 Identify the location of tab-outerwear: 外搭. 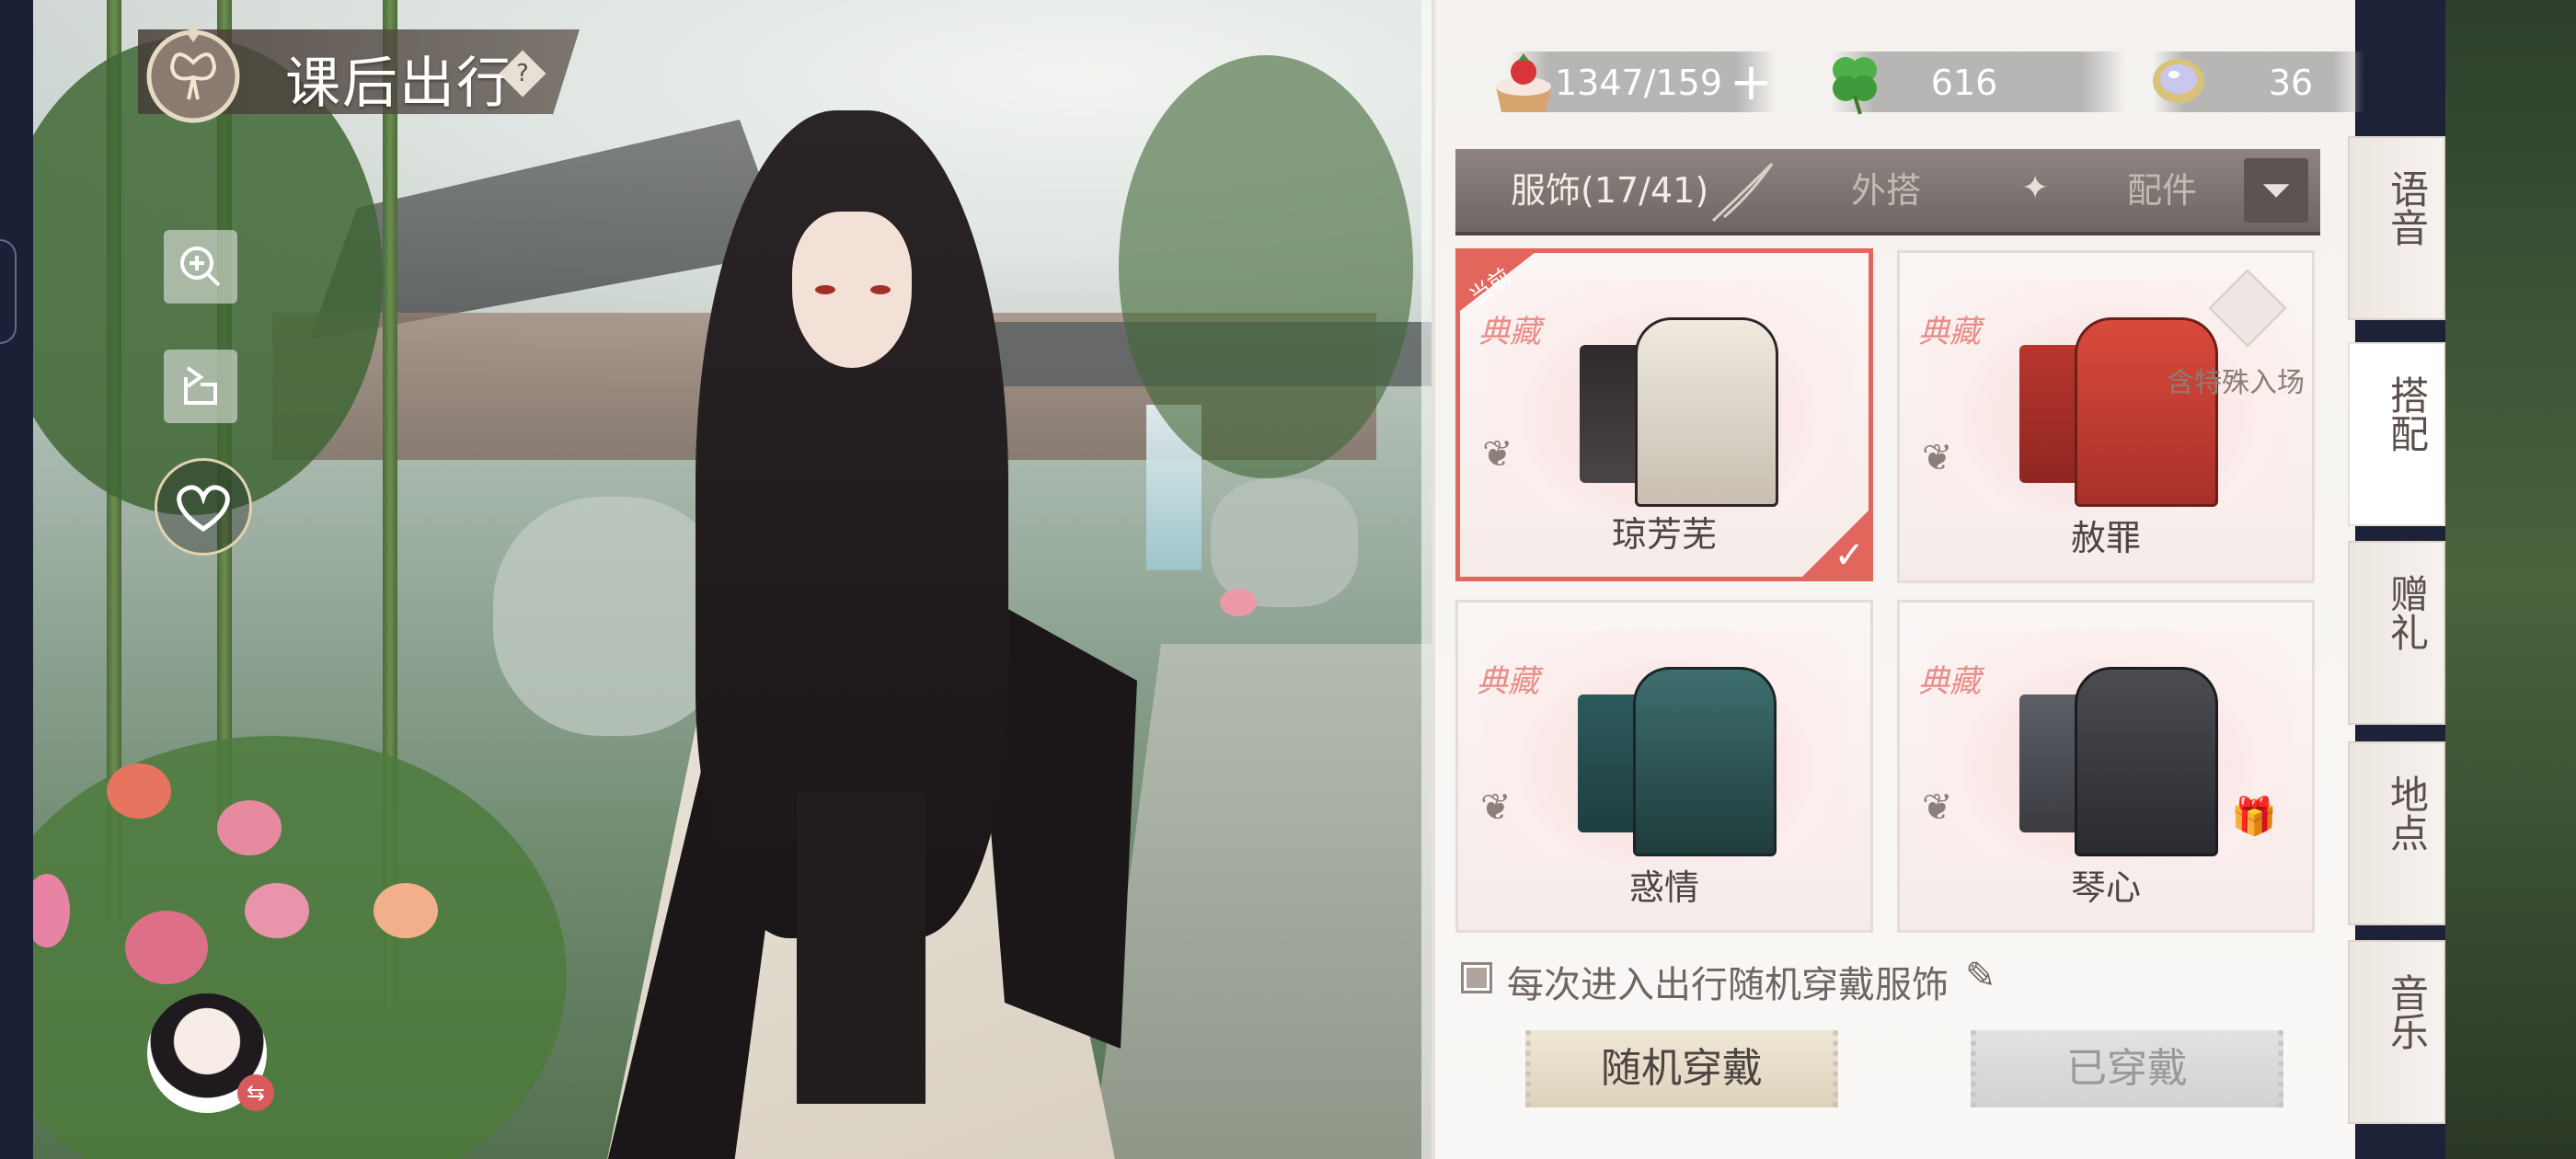
(1886, 190).